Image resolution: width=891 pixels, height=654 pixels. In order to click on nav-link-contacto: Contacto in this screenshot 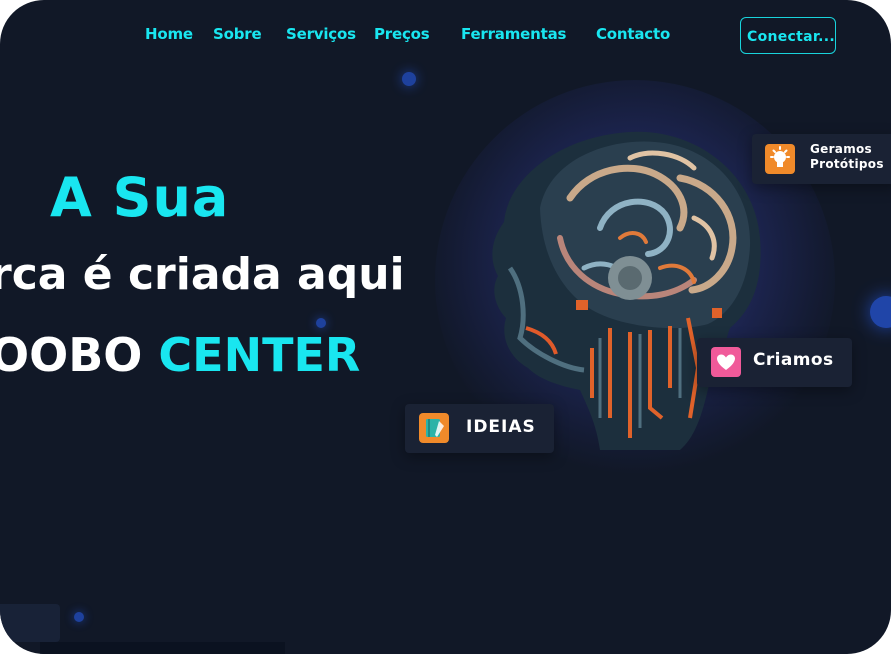, I will do `click(633, 34)`.